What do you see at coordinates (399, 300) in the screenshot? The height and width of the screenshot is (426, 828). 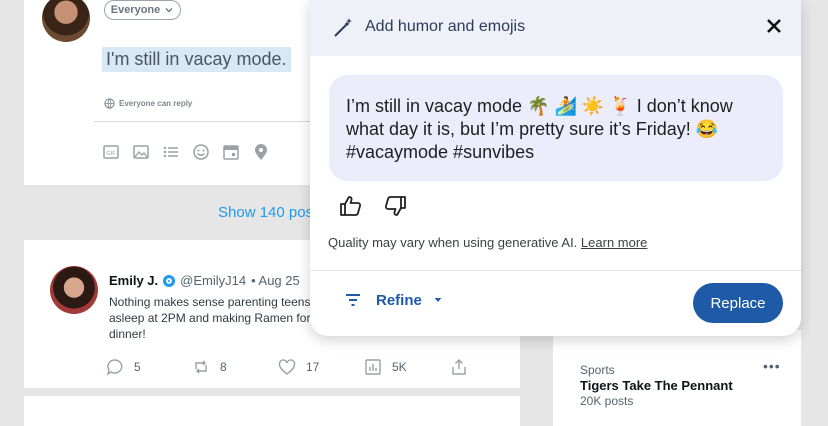 I see `refine-label: Refine` at bounding box center [399, 300].